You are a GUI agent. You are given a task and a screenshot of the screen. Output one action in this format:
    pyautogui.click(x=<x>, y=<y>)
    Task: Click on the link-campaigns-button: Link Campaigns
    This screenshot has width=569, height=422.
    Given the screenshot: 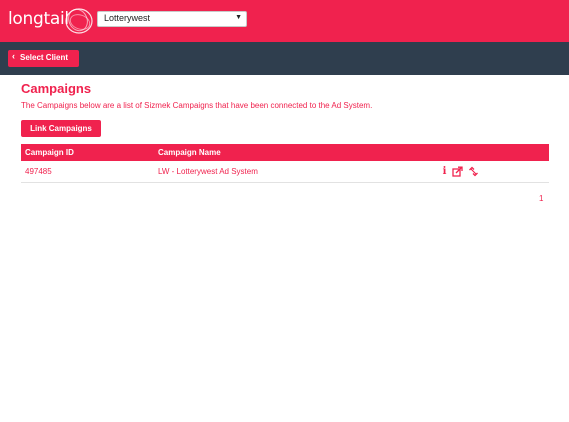 What is the action you would take?
    pyautogui.click(x=61, y=128)
    